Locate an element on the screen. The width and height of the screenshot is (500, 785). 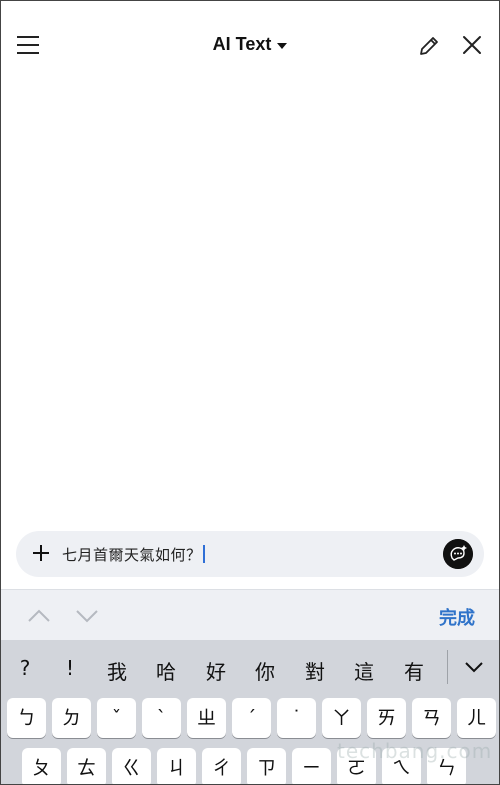
candidate-item: 這 is located at coordinates (364, 670).